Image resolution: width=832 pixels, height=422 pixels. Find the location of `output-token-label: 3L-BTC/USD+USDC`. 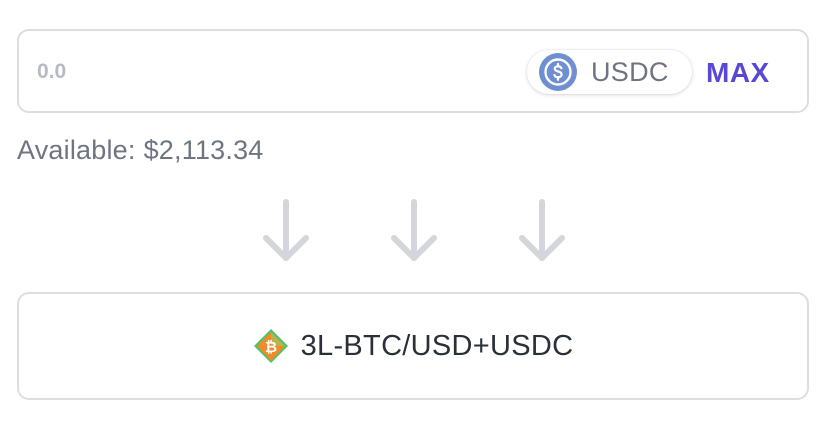

output-token-label: 3L-BTC/USD+USDC is located at coordinates (437, 345).